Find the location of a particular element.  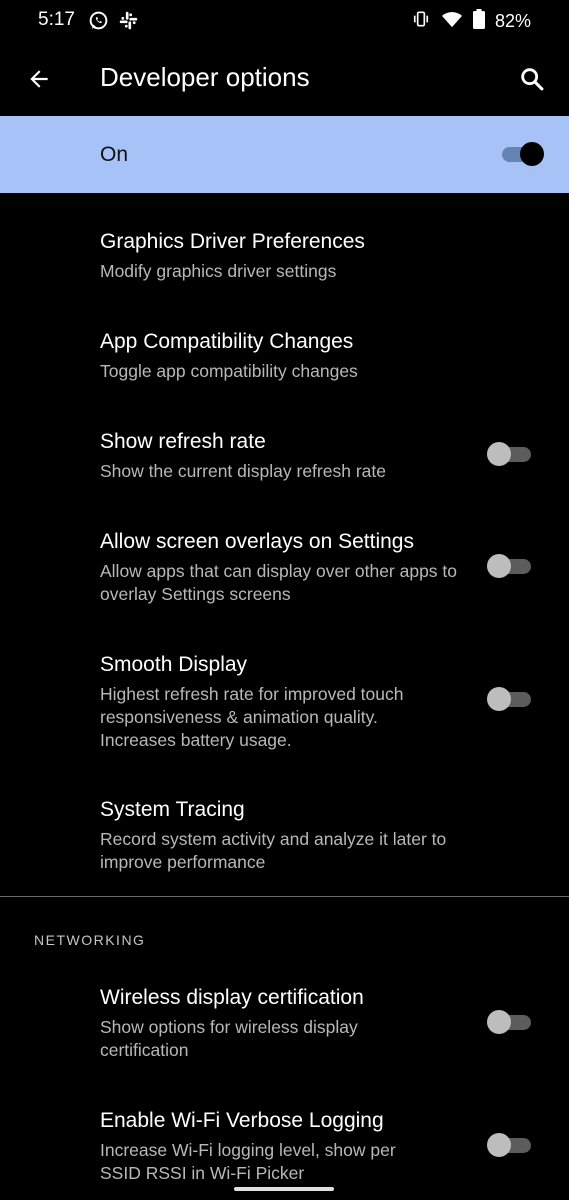

back-arrow-icon is located at coordinates (39, 79).